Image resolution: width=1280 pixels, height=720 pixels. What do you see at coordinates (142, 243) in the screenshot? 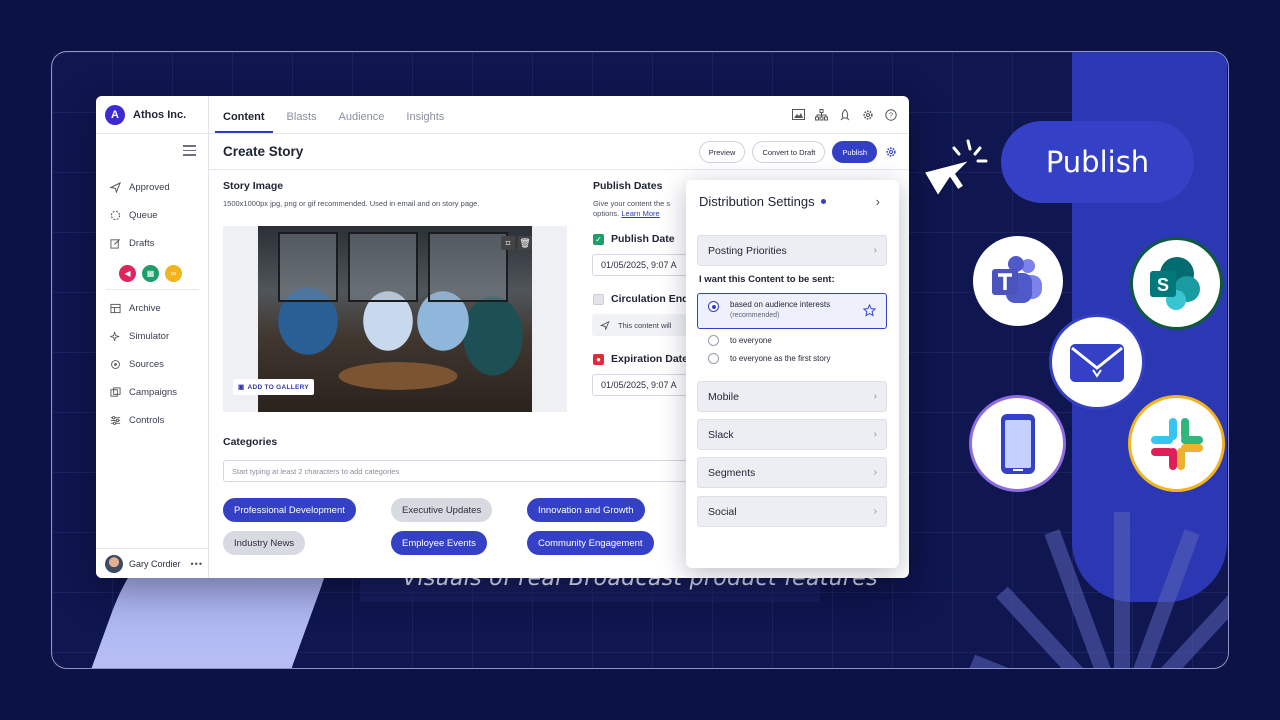
I see `sidebar-item-label: Drafts` at bounding box center [142, 243].